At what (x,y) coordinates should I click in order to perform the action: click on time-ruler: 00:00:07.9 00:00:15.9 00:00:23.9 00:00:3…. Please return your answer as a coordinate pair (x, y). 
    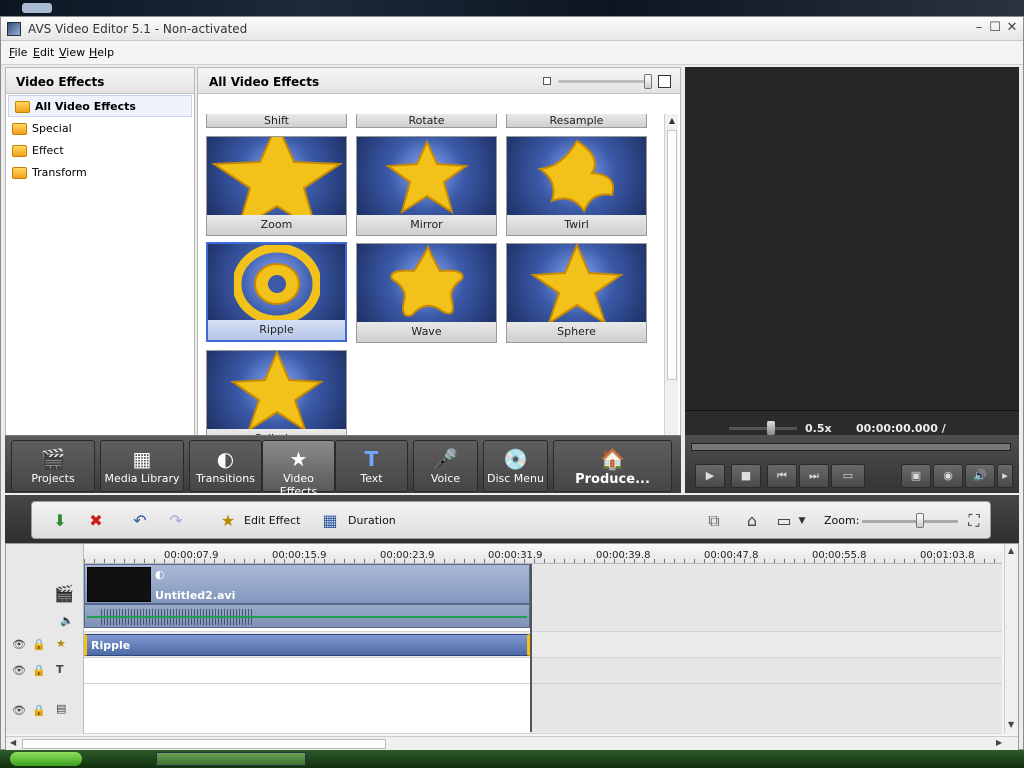
    Looking at the image, I should click on (543, 554).